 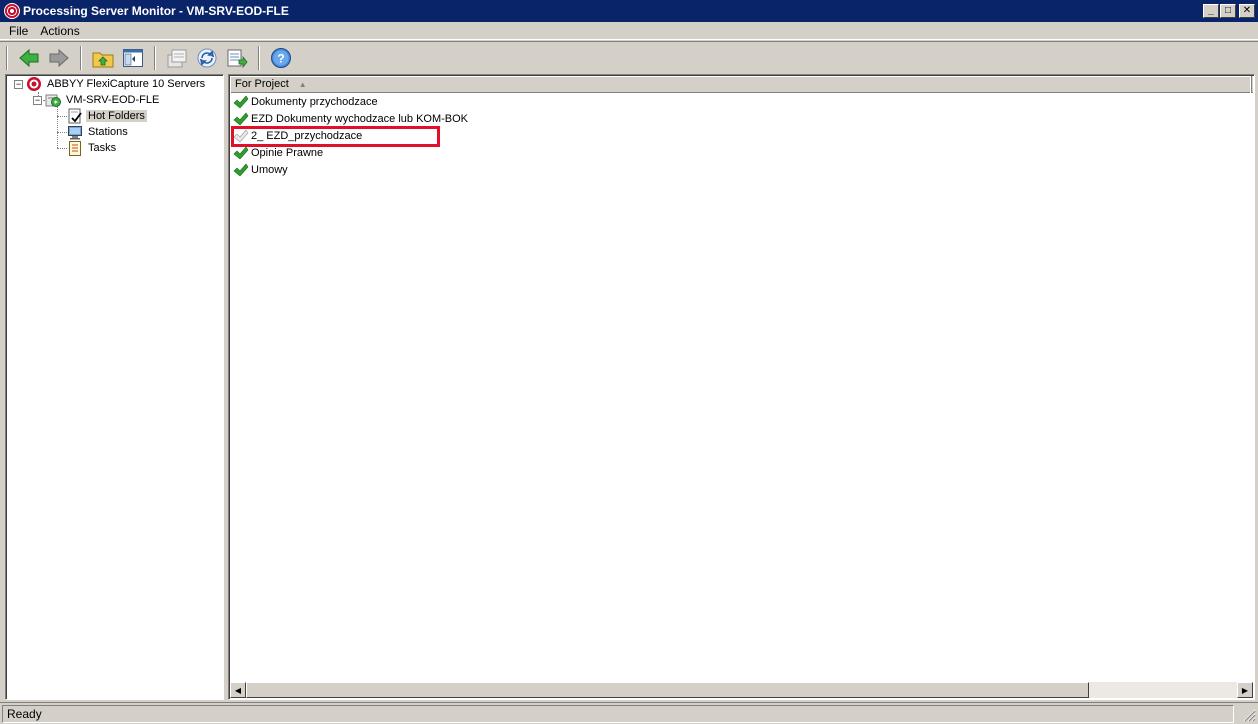 I want to click on refresh-icon, so click(x=207, y=57).